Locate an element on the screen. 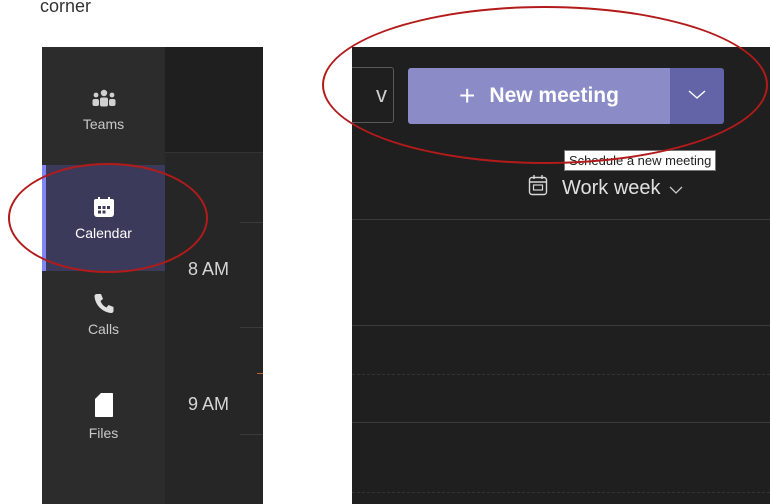  time-column: 8 AM 9 AM is located at coordinates (214, 275).